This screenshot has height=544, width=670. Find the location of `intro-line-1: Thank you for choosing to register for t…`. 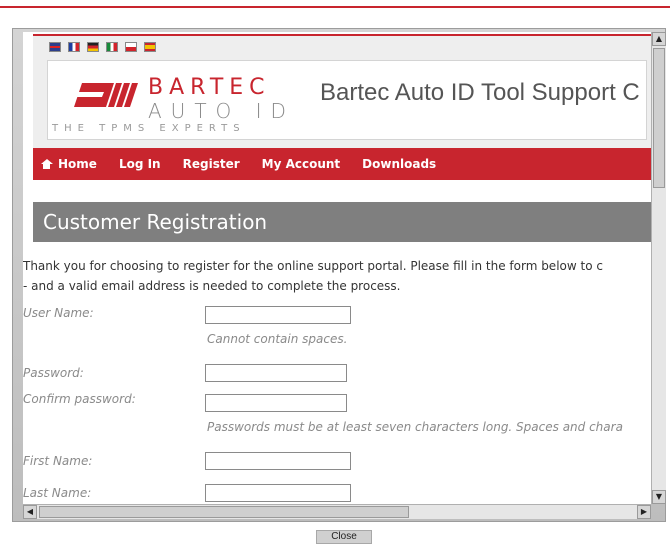

intro-line-1: Thank you for choosing to register for t… is located at coordinates (313, 266).